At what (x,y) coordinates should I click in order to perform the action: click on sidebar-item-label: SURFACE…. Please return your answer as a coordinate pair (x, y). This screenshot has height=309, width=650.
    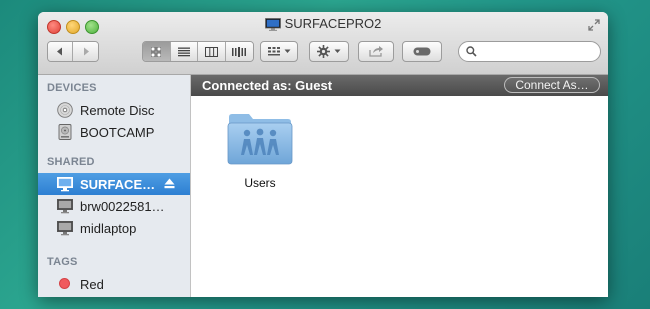
    Looking at the image, I should click on (118, 184).